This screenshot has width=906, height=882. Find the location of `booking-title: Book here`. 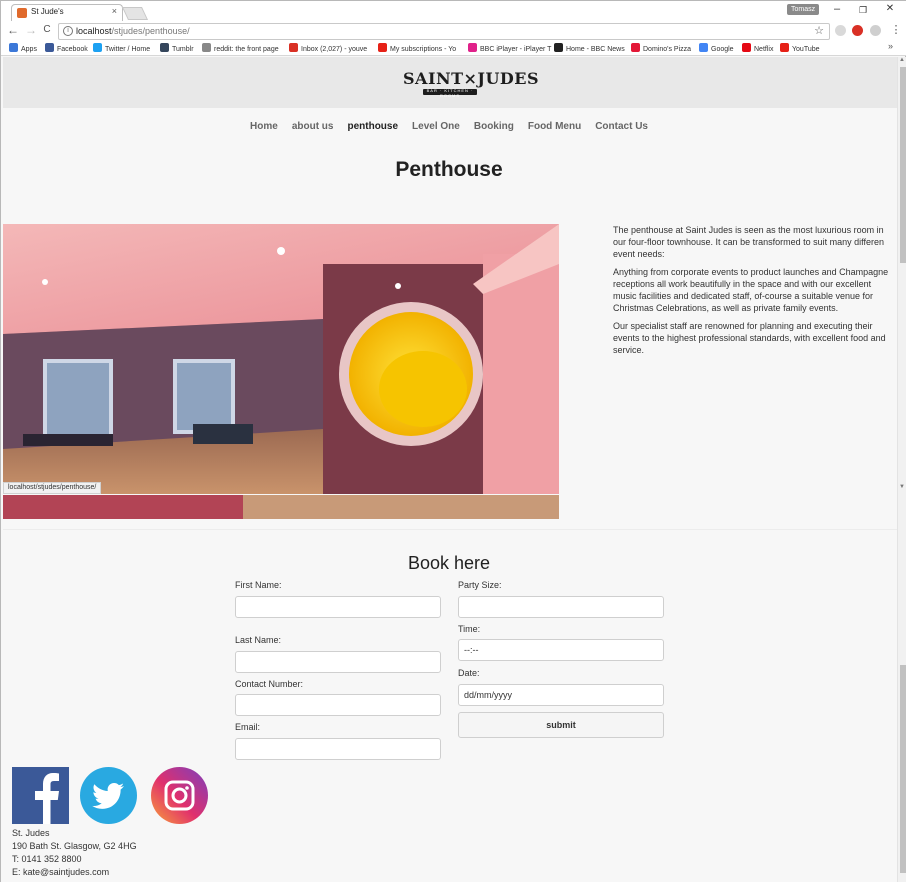

booking-title: Book here is located at coordinates (449, 563).